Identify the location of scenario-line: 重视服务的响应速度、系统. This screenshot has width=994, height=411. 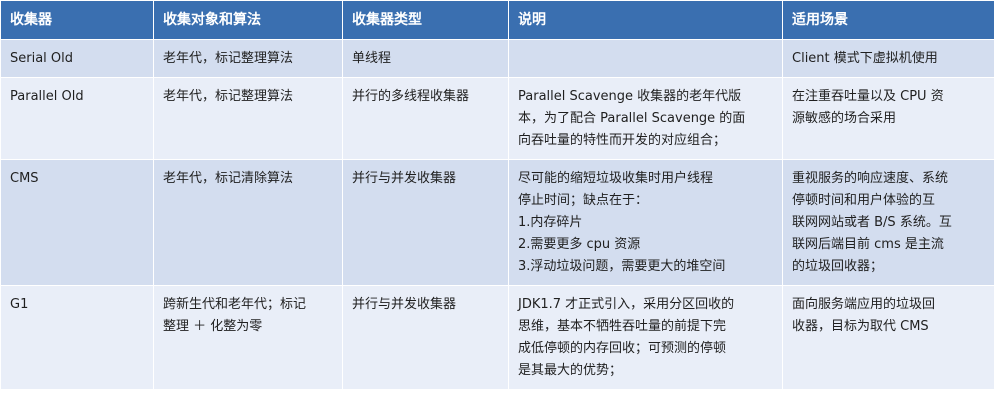
(870, 178).